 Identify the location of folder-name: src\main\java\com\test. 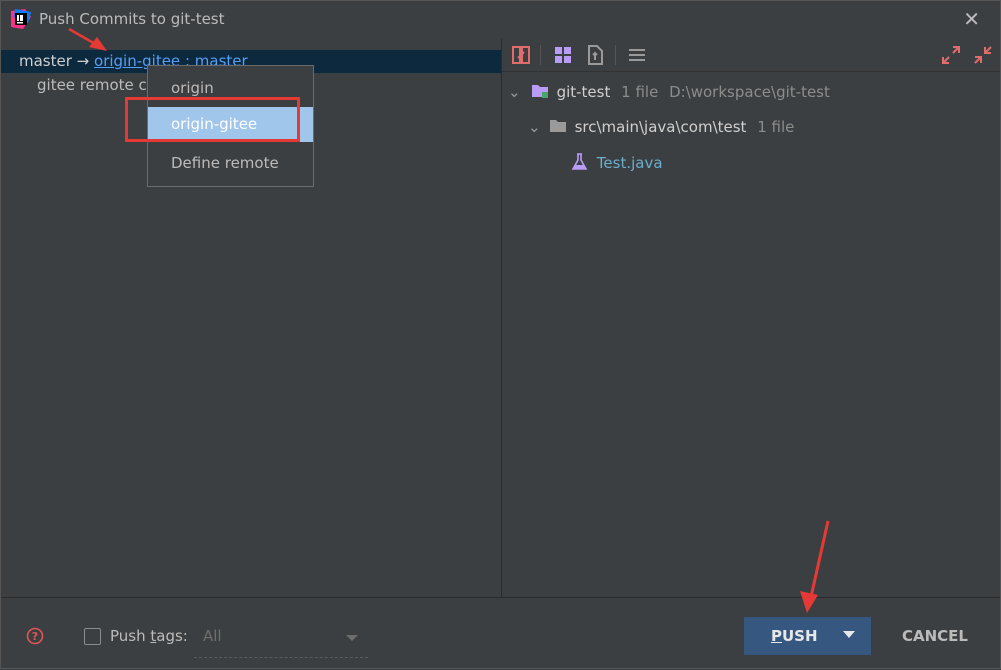
(660, 127).